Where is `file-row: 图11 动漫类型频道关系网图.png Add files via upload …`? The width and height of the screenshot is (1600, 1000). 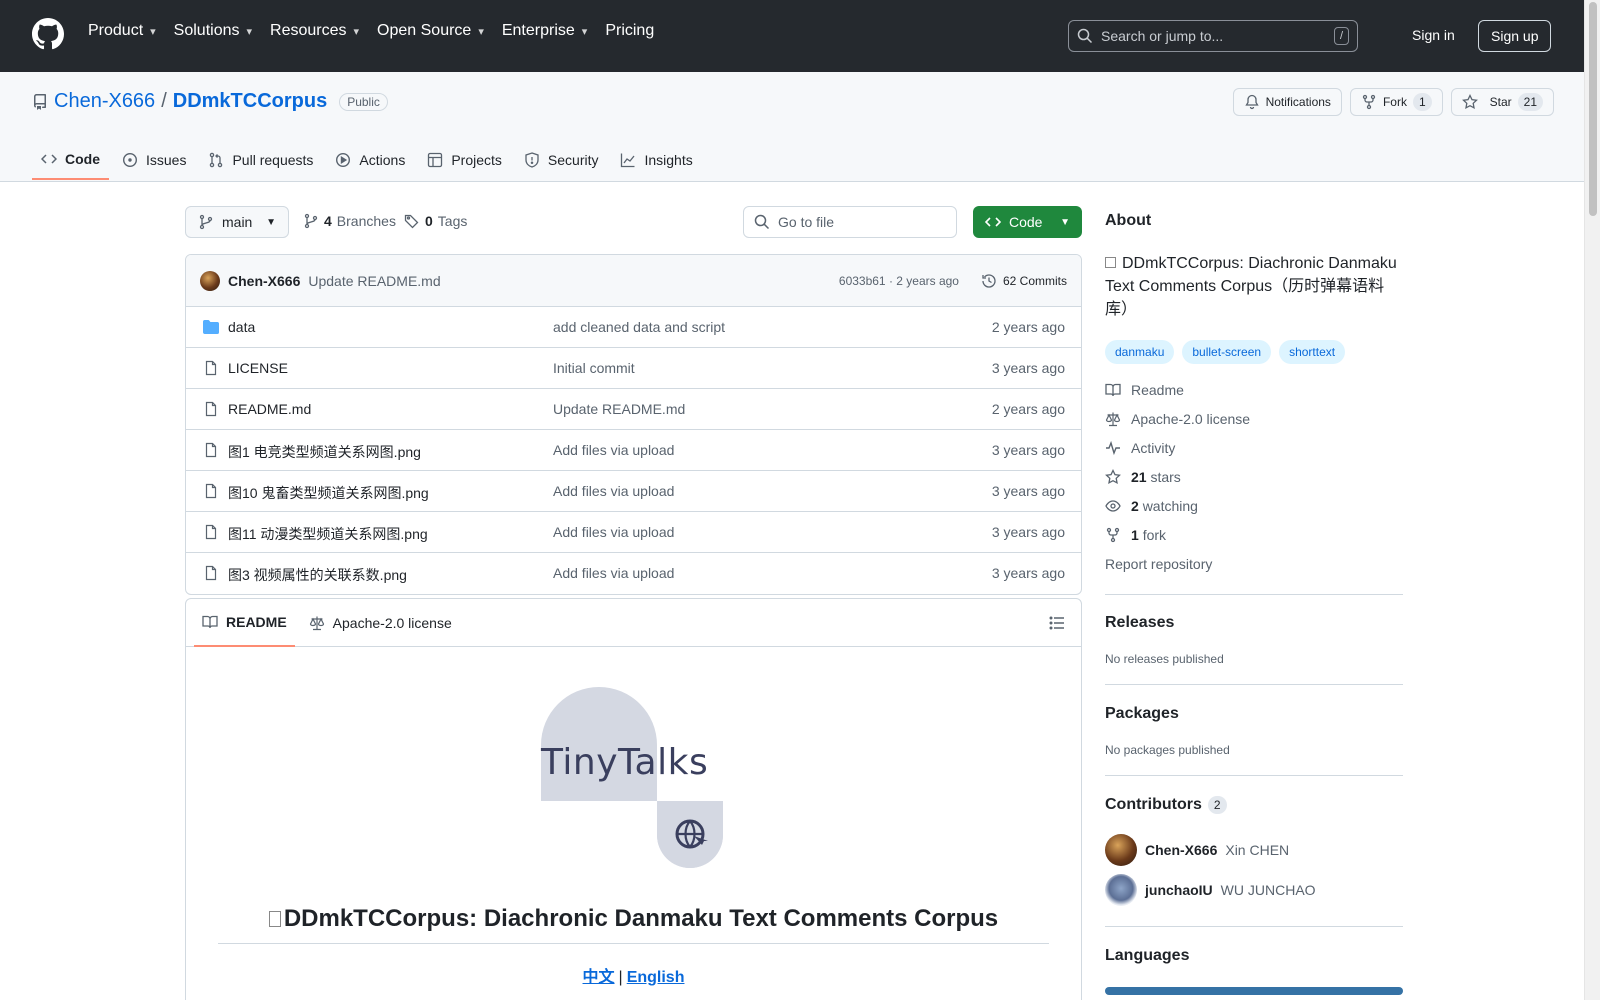 file-row: 图11 动漫类型频道关系网图.png Add files via upload … is located at coordinates (633, 532).